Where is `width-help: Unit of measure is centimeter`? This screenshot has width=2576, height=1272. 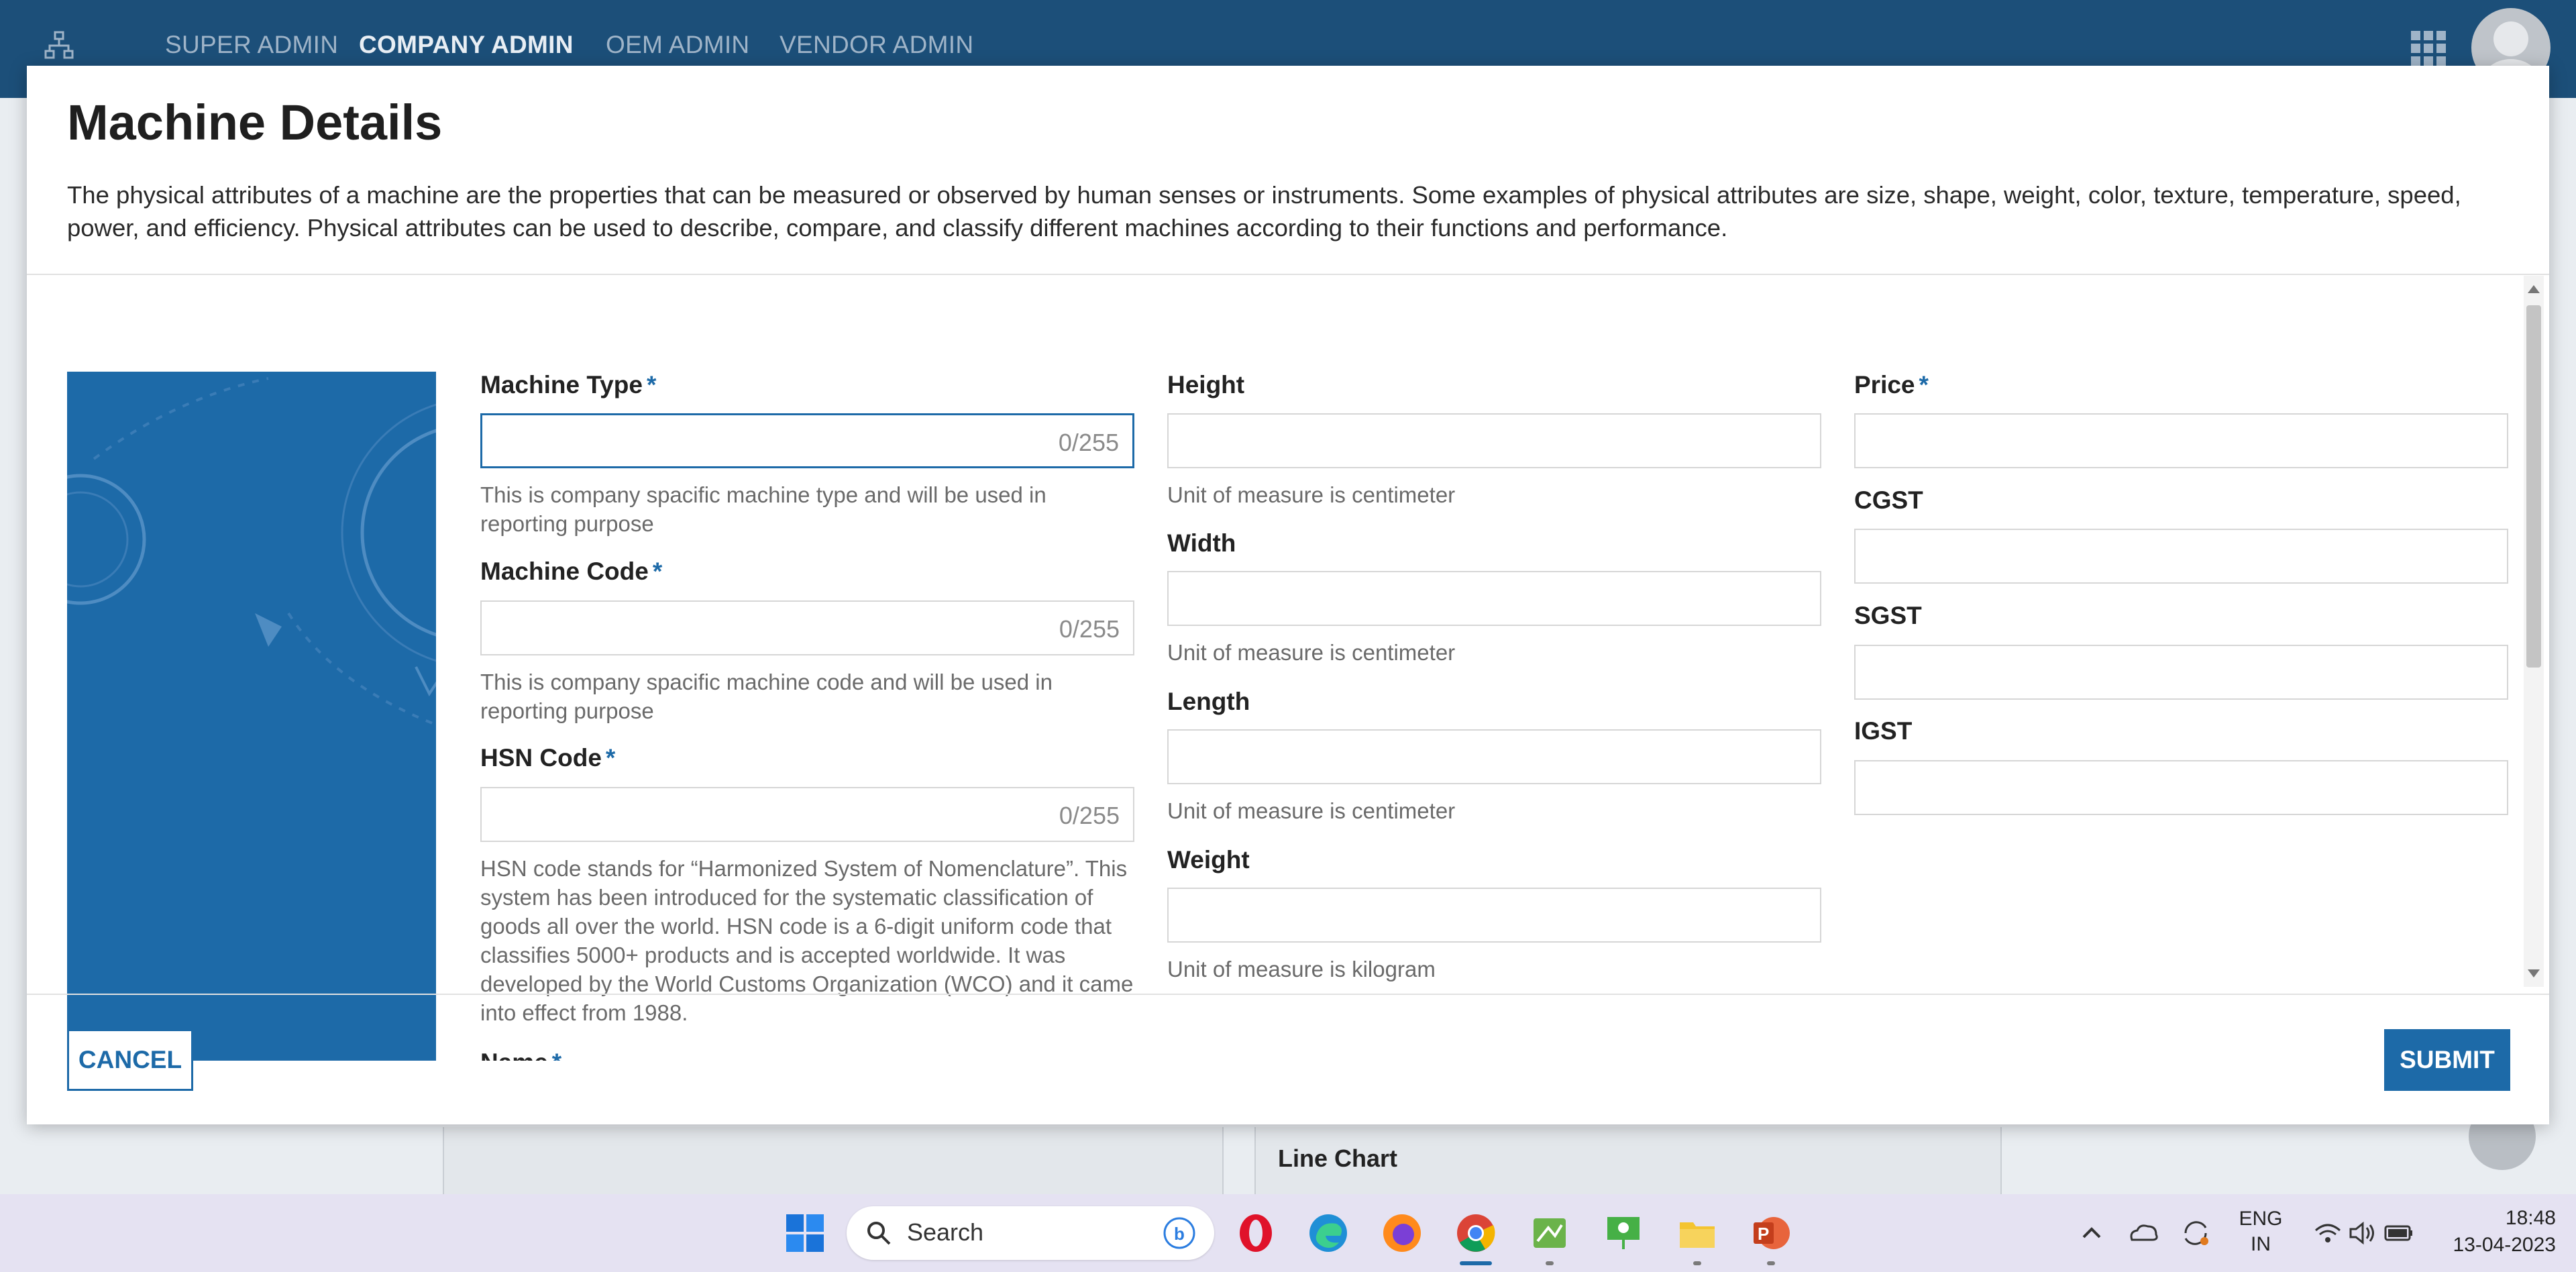 width-help: Unit of measure is centimeter is located at coordinates (1311, 652).